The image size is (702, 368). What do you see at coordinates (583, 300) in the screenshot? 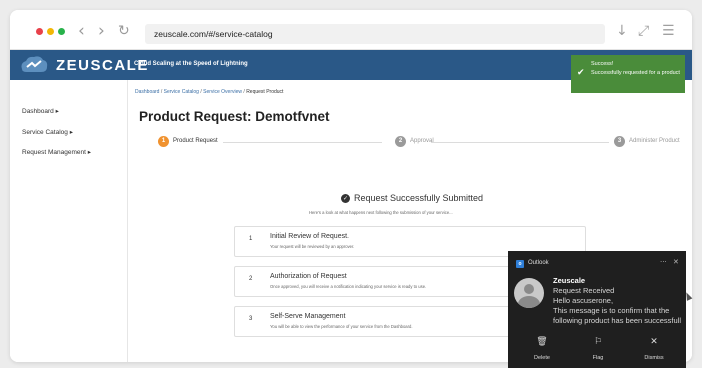
I see `notification-body-line: Hello ascuserone,` at bounding box center [583, 300].